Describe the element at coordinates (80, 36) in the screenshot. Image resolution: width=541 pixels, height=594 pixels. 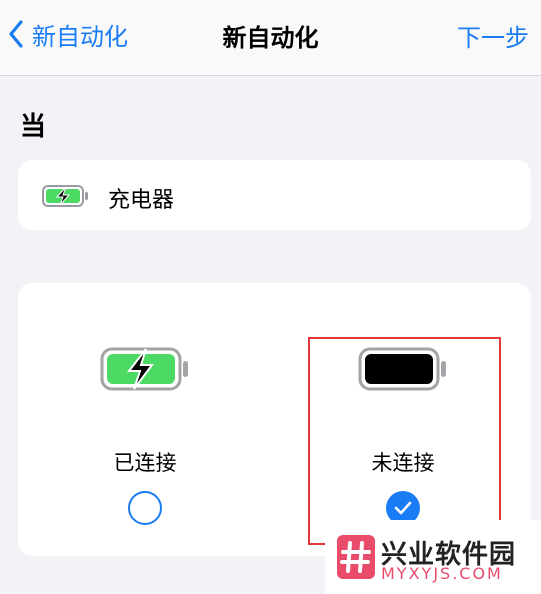
I see `back-button-label: 新自动化` at that location.